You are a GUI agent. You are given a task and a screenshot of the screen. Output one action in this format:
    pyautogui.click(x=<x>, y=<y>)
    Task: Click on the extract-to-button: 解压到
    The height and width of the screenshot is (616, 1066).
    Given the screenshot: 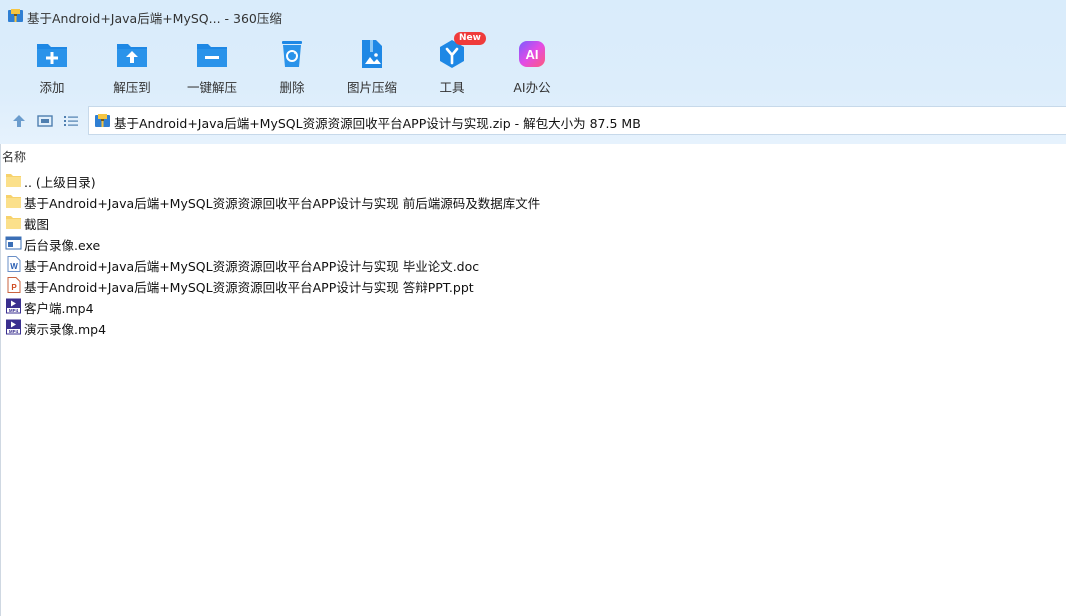 What is the action you would take?
    pyautogui.click(x=132, y=68)
    